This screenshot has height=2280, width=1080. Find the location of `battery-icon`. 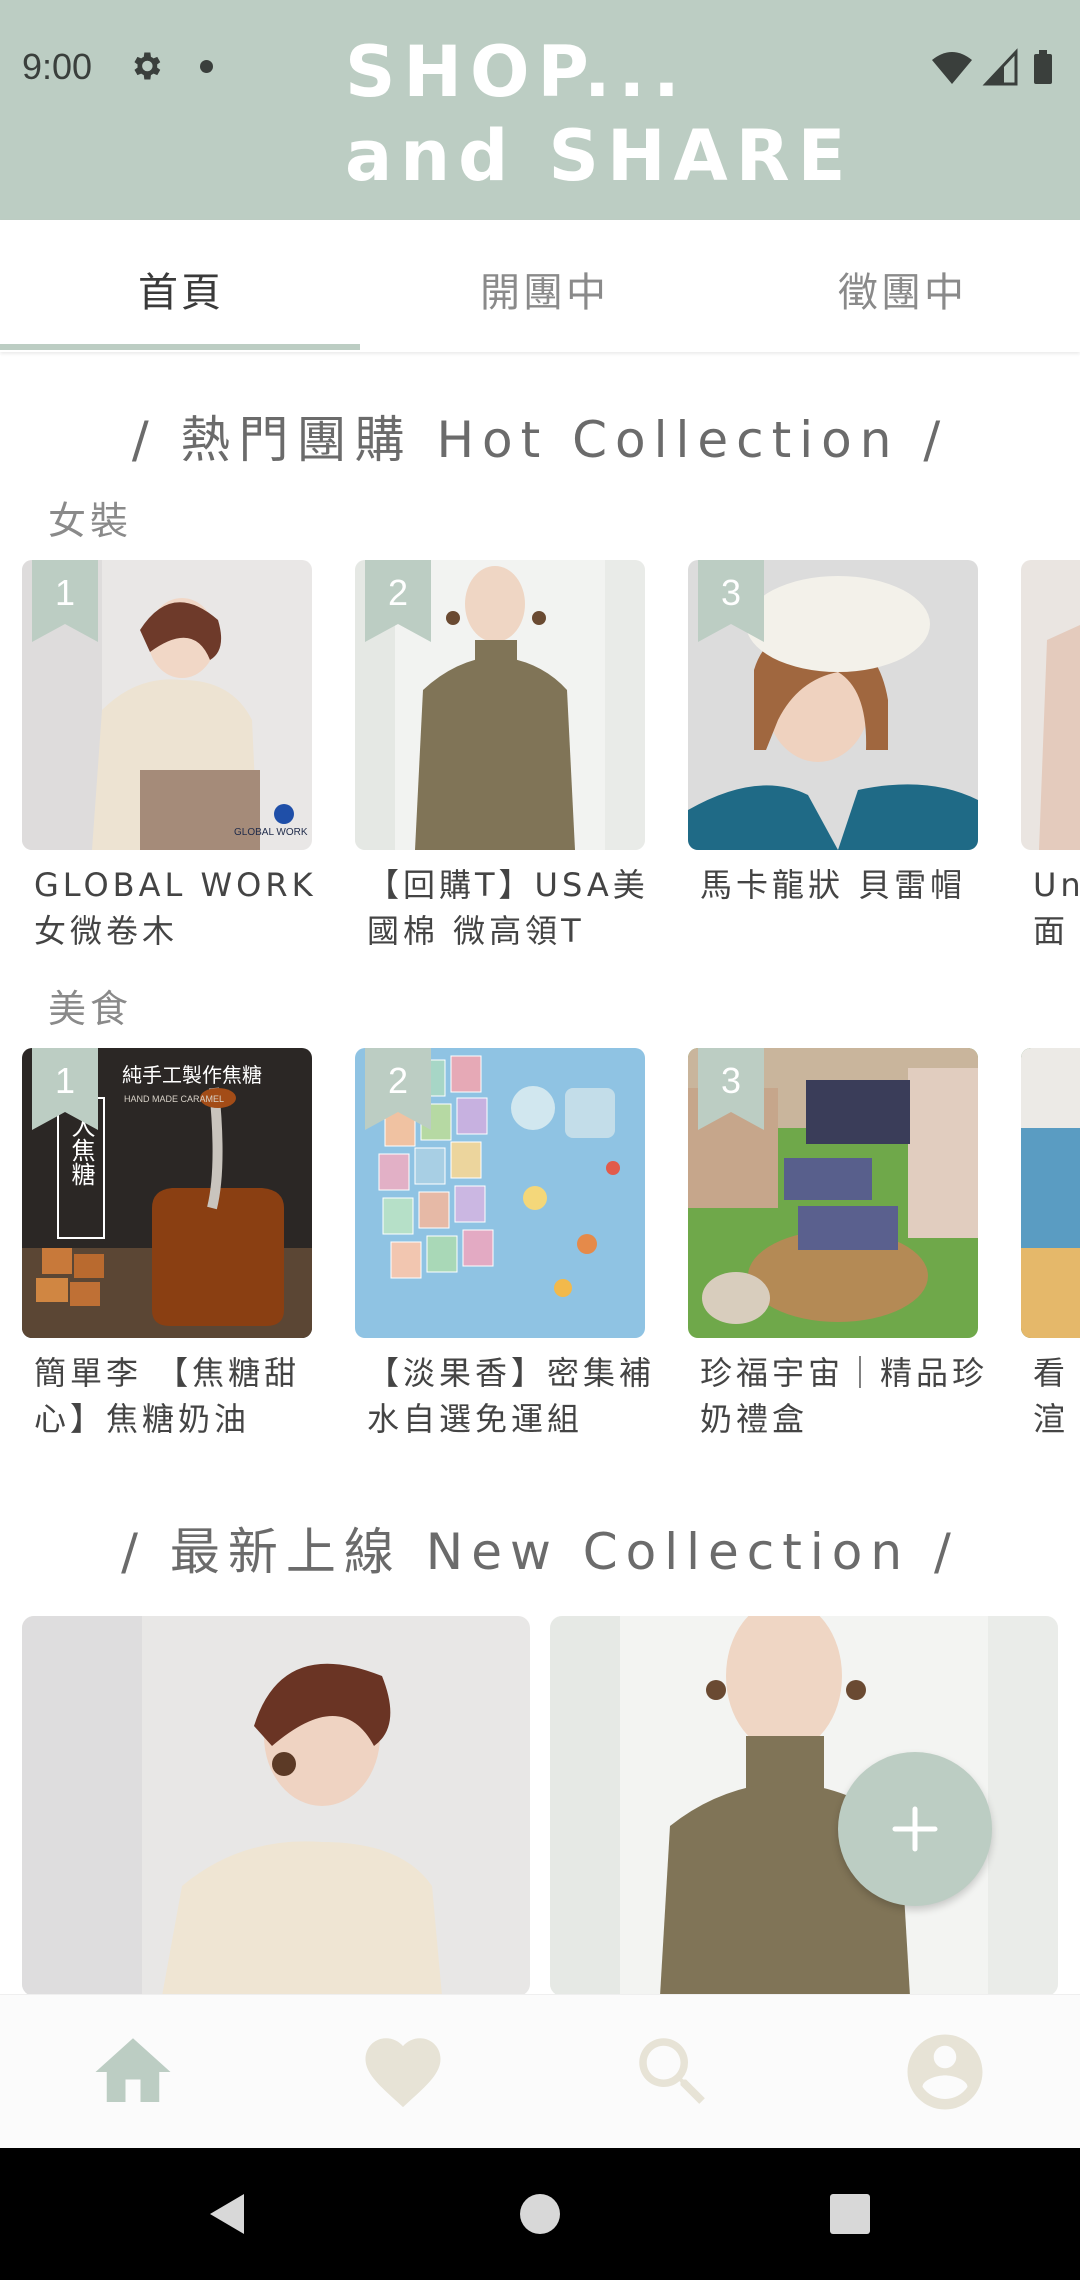

battery-icon is located at coordinates (1043, 69).